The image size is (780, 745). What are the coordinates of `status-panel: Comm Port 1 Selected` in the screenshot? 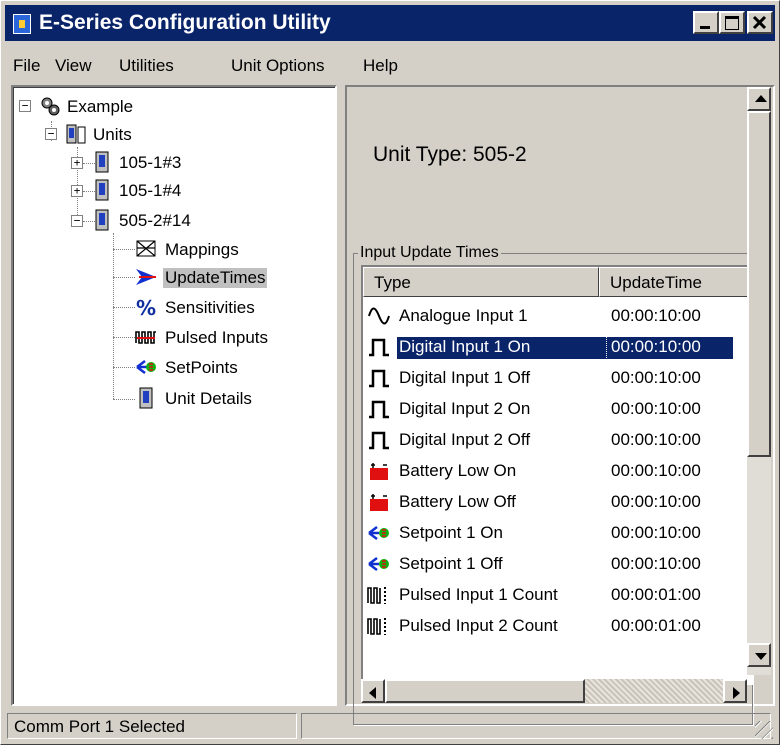 It's located at (152, 726).